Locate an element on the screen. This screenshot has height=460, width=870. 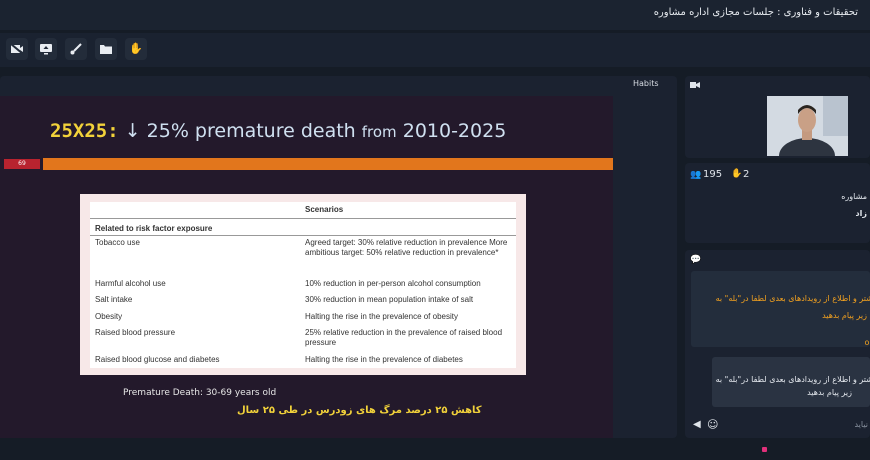
raise-hand-button: ✋ is located at coordinates (136, 49).